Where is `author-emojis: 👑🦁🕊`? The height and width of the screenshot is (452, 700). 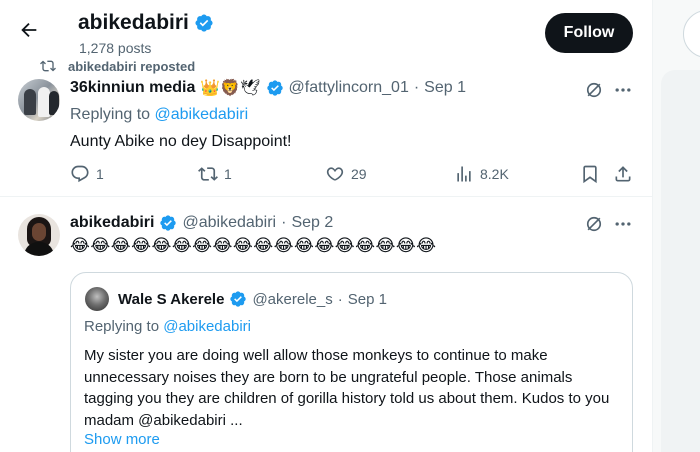 author-emojis: 👑🦁🕊 is located at coordinates (230, 88).